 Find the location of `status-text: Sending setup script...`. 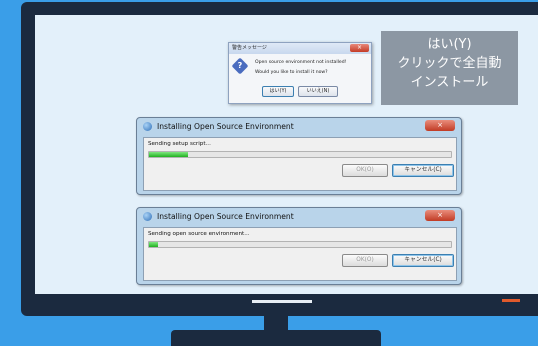

status-text: Sending setup script... is located at coordinates (179, 144).